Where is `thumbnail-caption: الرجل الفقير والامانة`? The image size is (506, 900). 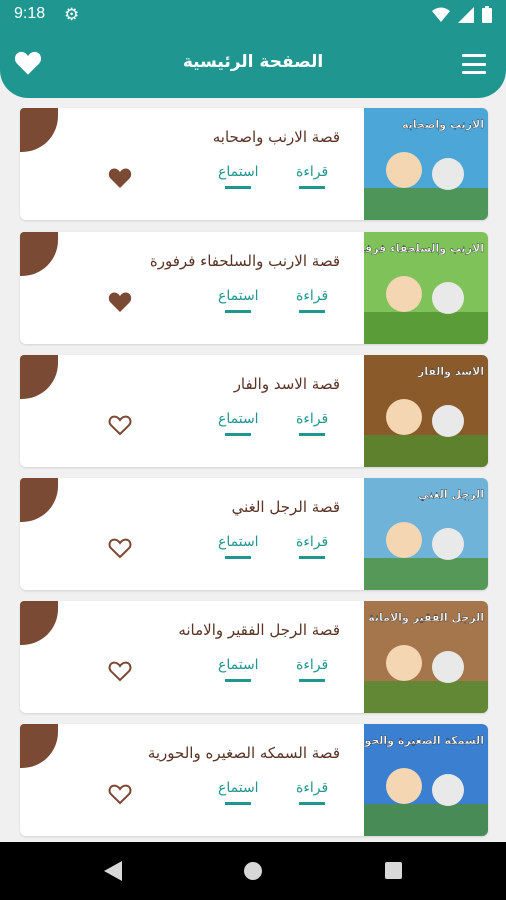
thumbnail-caption: الرجل الفقير والامانة is located at coordinates (426, 617).